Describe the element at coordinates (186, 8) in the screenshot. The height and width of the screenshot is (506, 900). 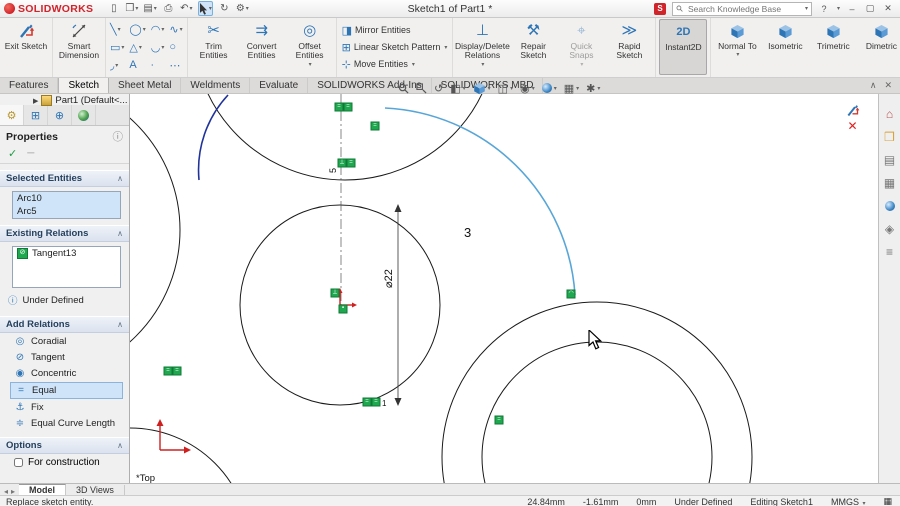
I see `undo-button: ↶ ▾` at that location.